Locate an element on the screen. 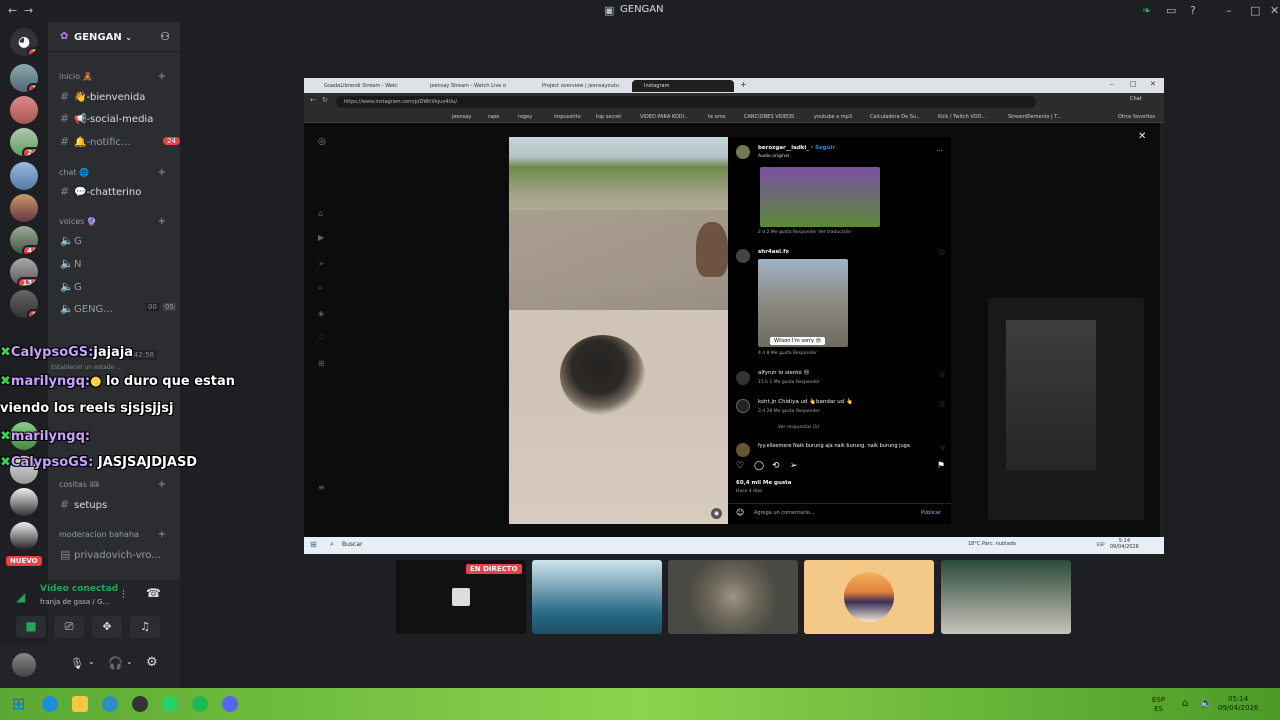 The image size is (1280, 720). voice-channel-geng: 🔈GENG... 00 05 is located at coordinates (118, 308).